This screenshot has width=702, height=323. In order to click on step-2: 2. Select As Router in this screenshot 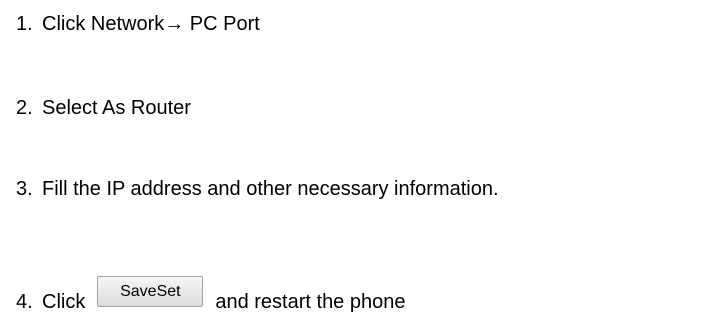, I will do `click(103, 108)`.